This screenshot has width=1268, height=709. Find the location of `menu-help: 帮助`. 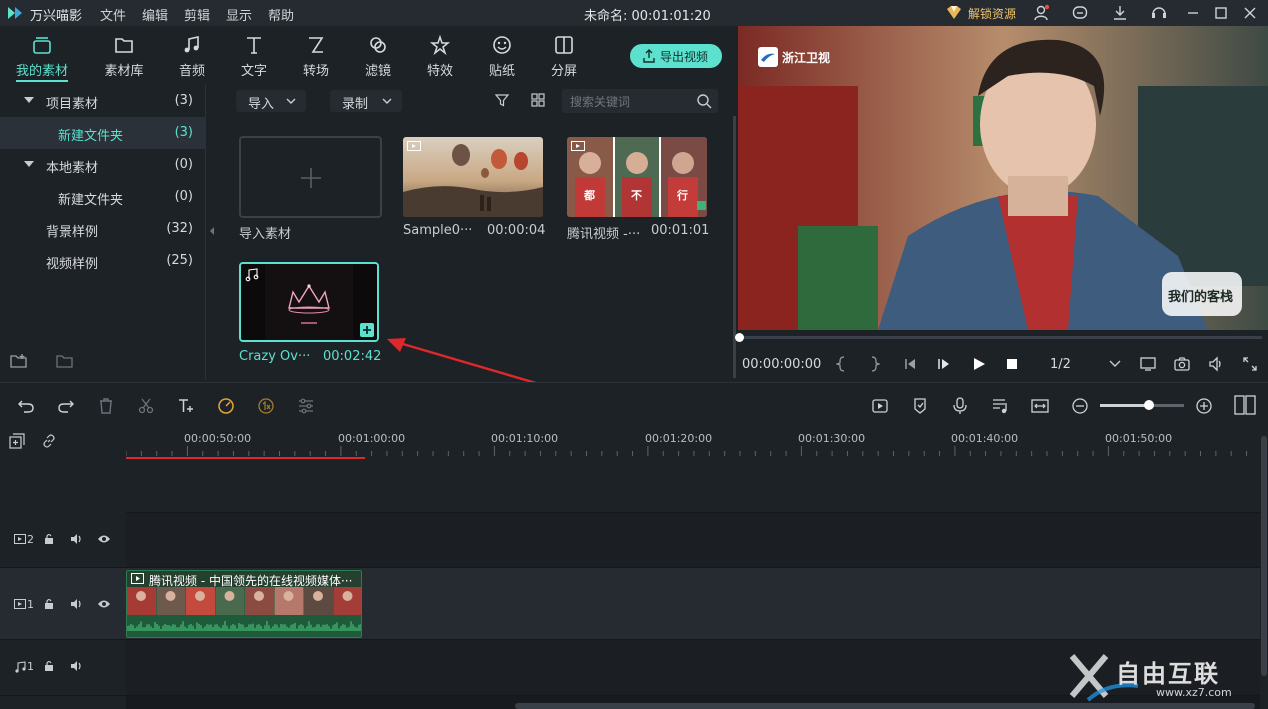

menu-help: 帮助 is located at coordinates (281, 14).